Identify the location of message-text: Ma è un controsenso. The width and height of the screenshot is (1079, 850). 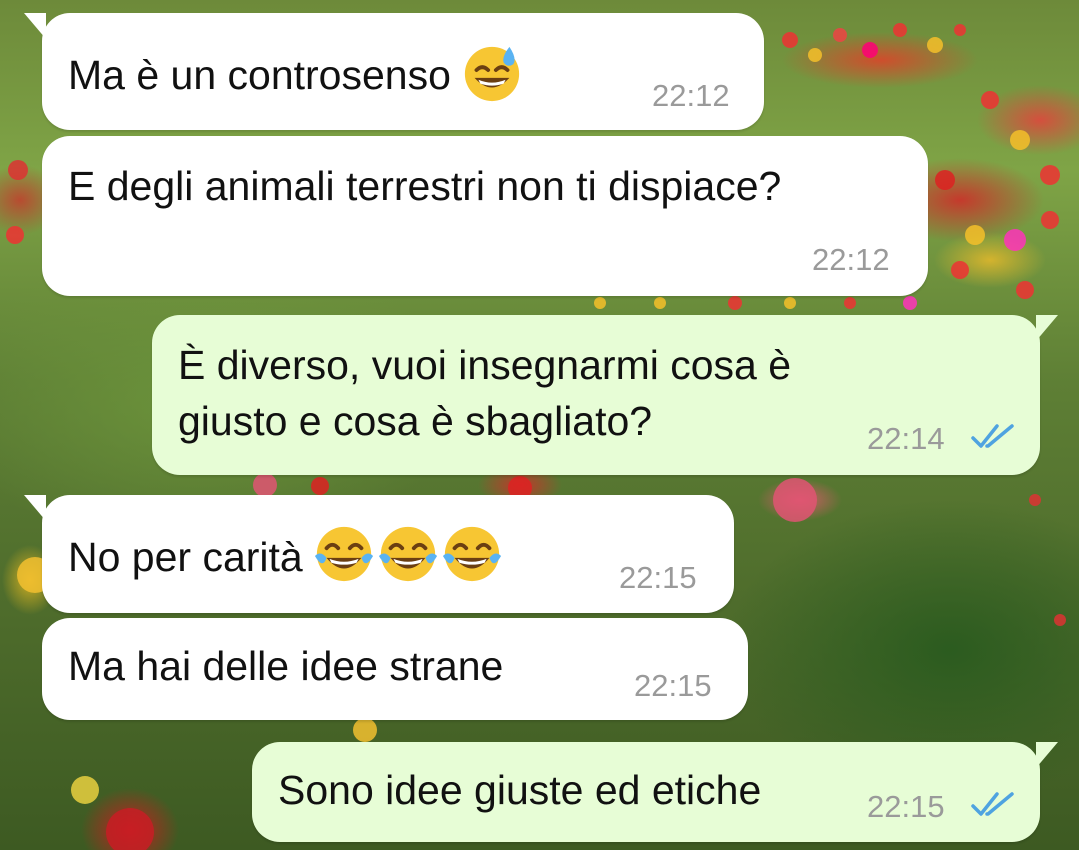
(295, 72).